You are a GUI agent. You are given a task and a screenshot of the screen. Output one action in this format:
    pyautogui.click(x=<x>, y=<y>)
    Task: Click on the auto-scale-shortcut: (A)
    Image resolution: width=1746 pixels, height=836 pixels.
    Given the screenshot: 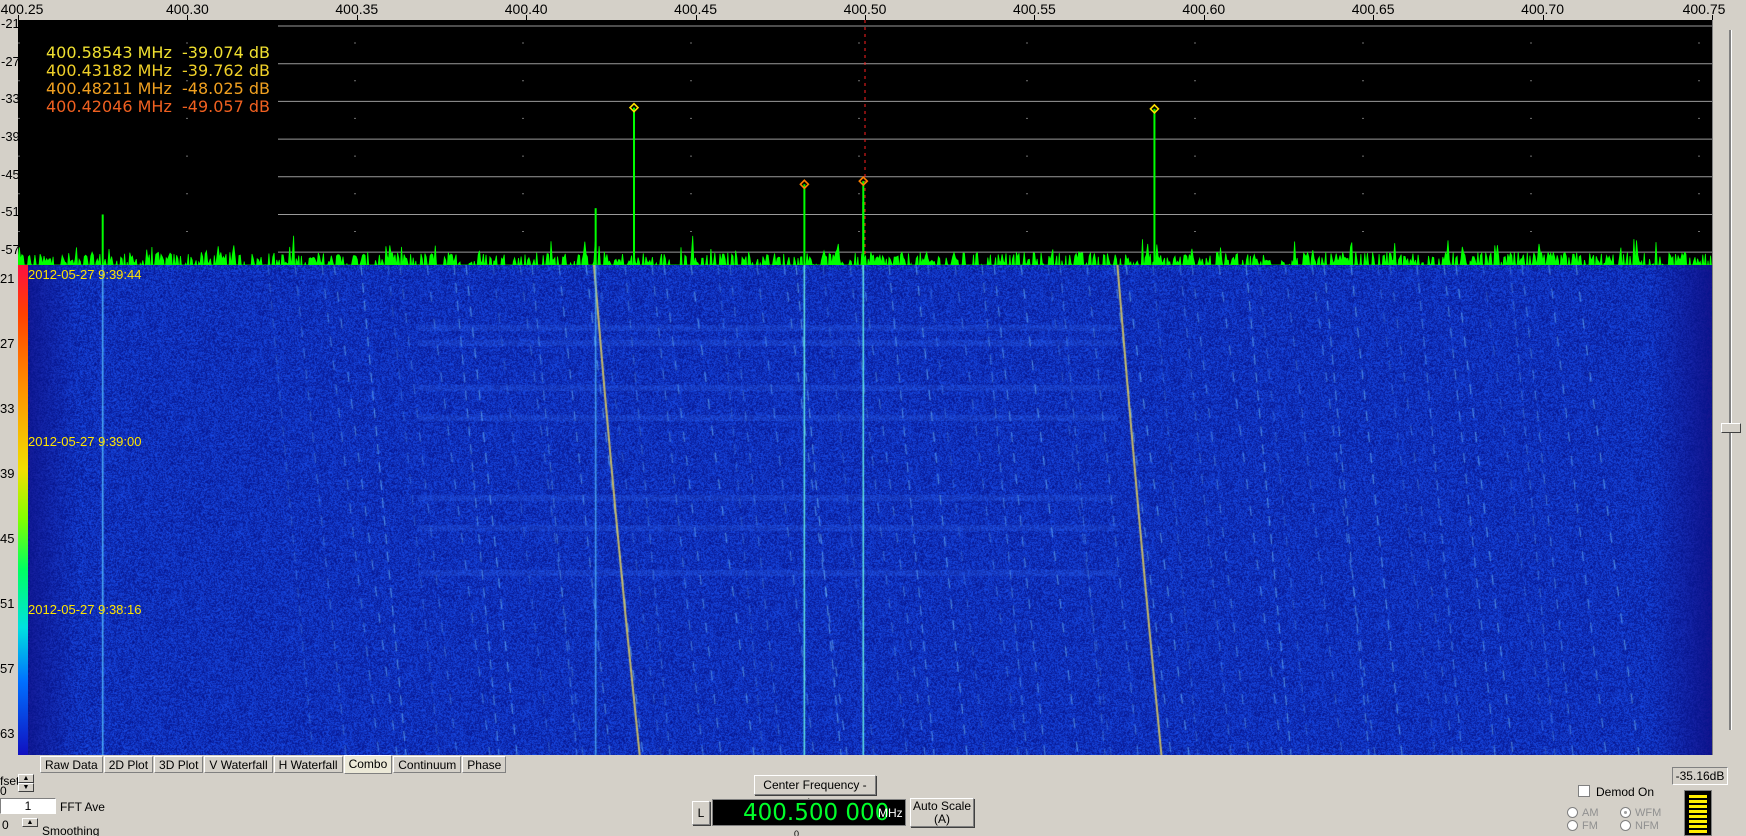 What is the action you would take?
    pyautogui.click(x=942, y=819)
    